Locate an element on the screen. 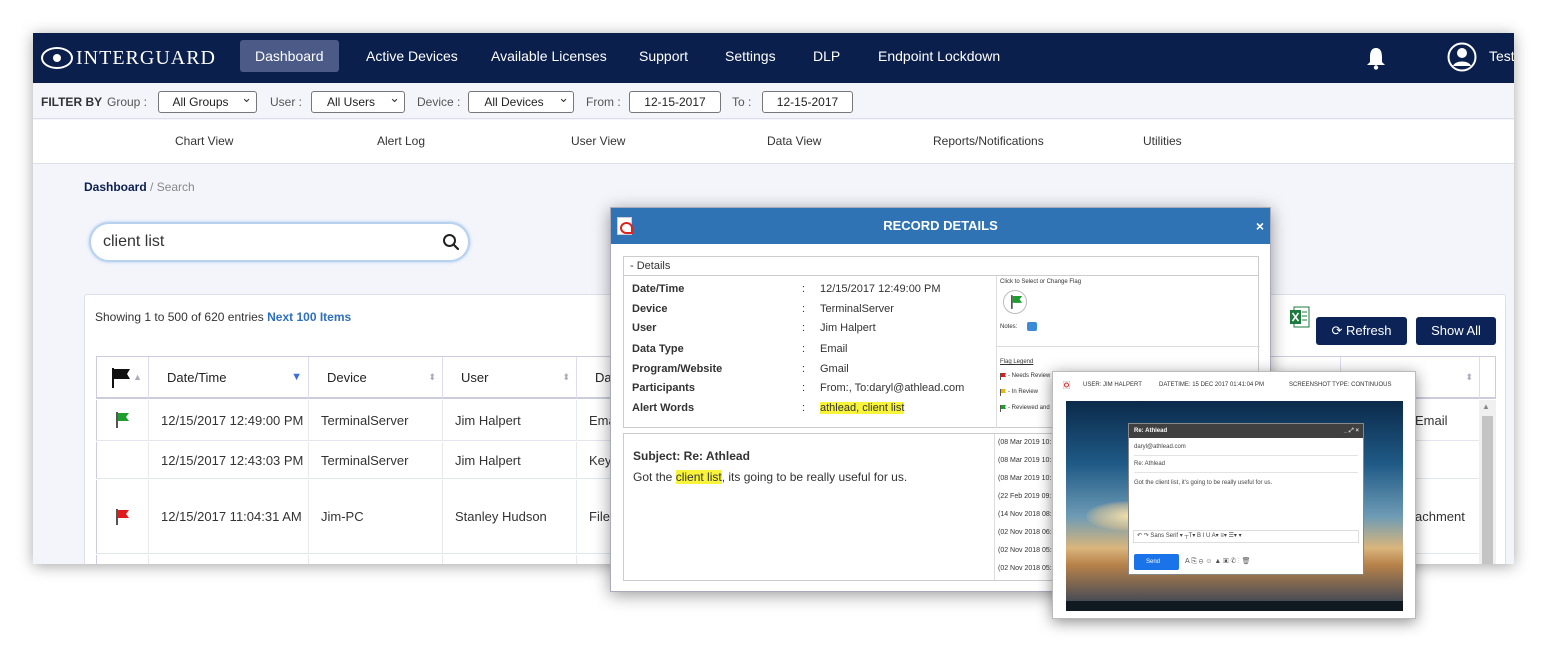  tab-user-view: User View is located at coordinates (598, 141).